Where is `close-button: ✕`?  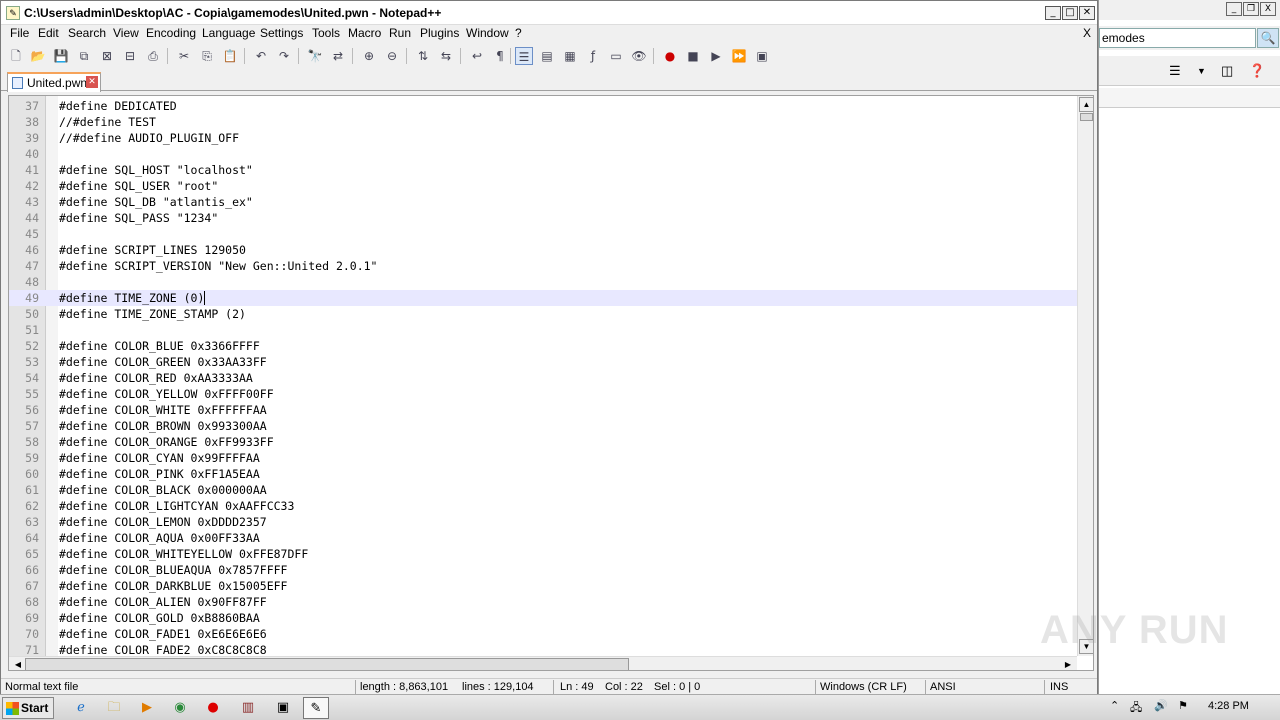
close-button: ✕ is located at coordinates (1087, 13).